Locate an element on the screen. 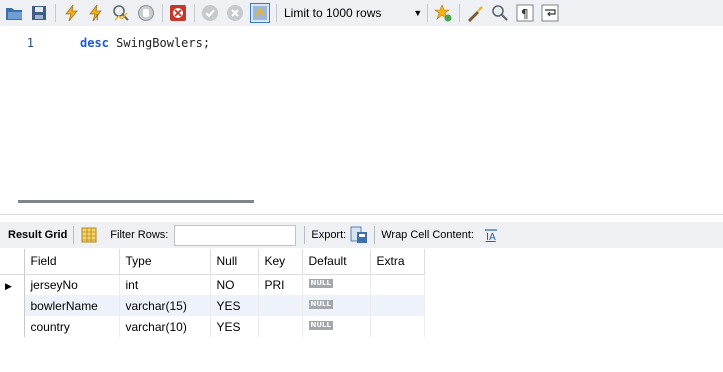 The image size is (723, 372). svg-text: IA is located at coordinates (491, 237).